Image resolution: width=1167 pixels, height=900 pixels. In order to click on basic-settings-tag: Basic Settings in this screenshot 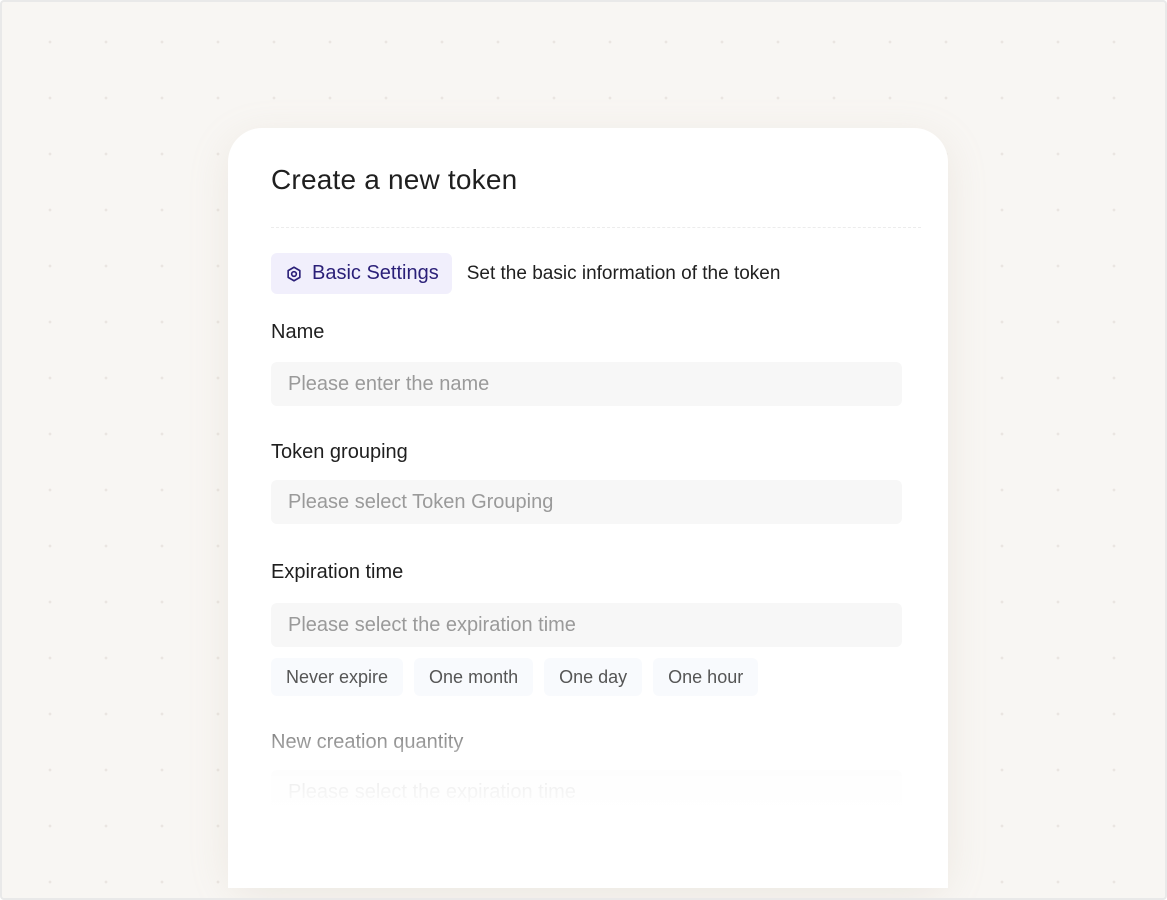, I will do `click(361, 273)`.